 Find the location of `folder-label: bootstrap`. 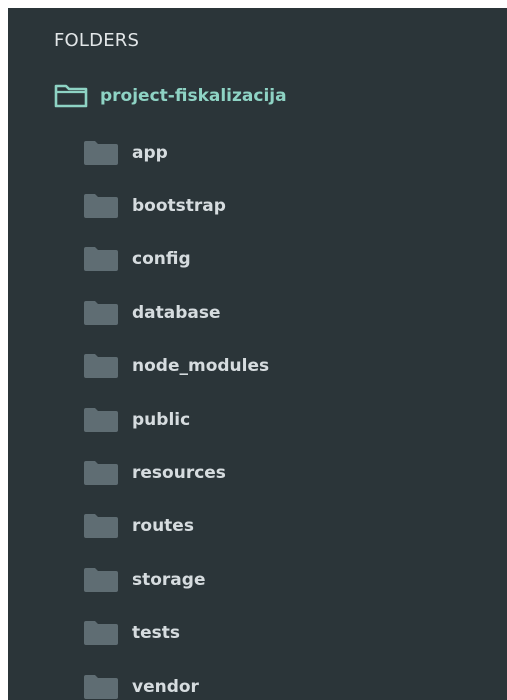

folder-label: bootstrap is located at coordinates (179, 206).